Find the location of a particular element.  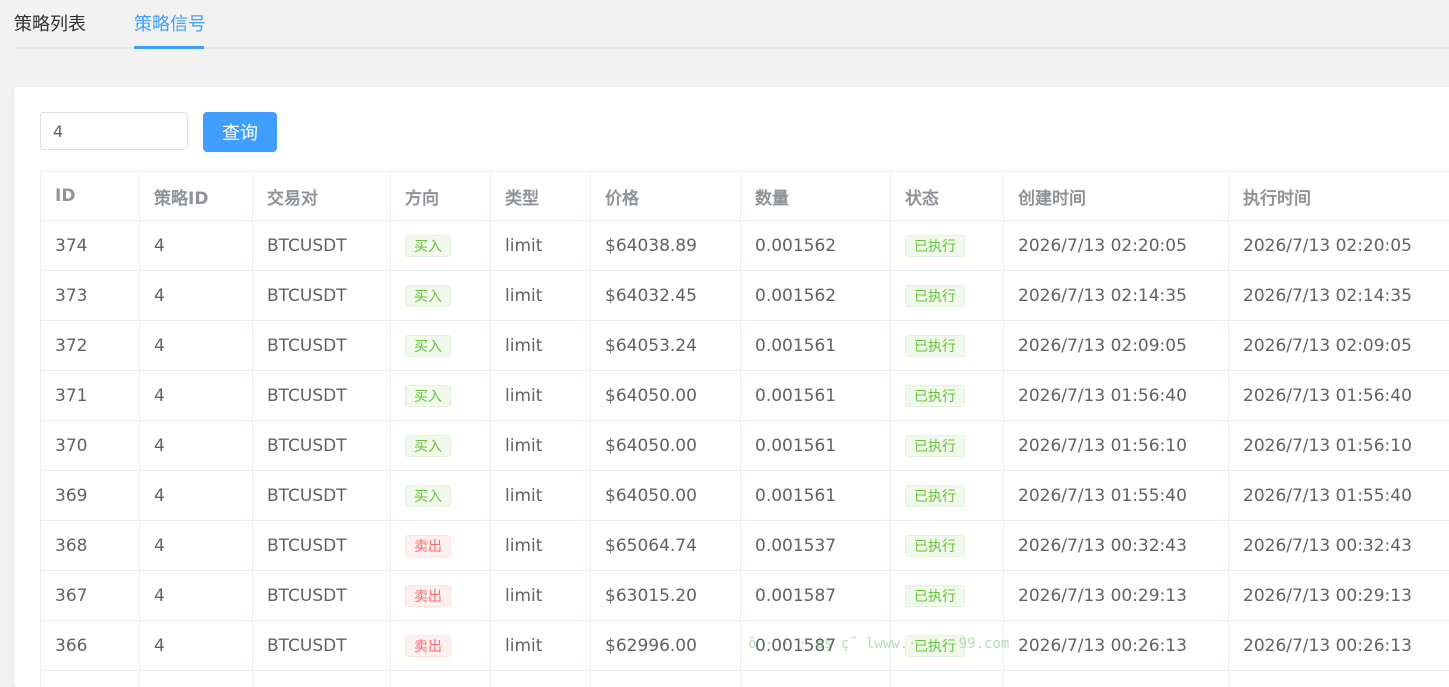

column-header-strategy-id: 策略ID is located at coordinates (196, 196).